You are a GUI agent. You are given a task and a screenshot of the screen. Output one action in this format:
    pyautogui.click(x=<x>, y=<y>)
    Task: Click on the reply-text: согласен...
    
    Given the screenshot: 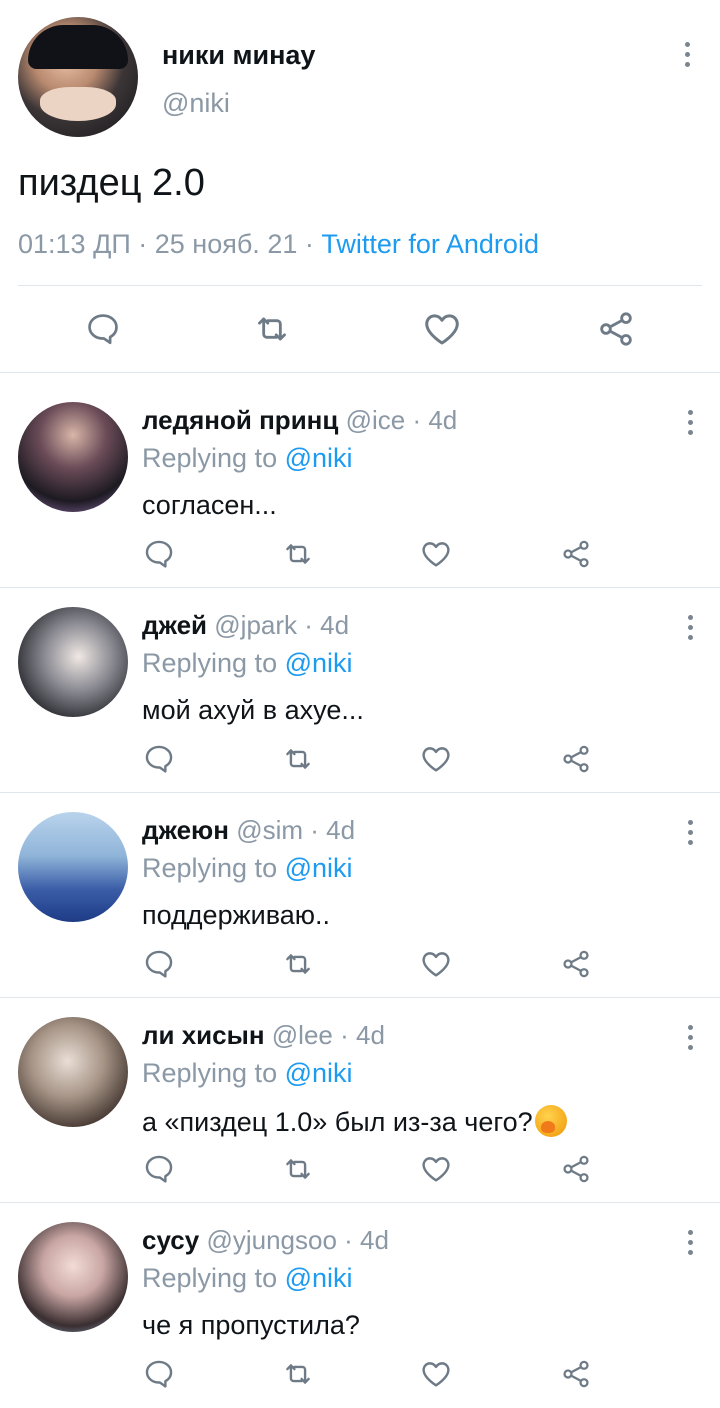 What is the action you would take?
    pyautogui.click(x=209, y=505)
    